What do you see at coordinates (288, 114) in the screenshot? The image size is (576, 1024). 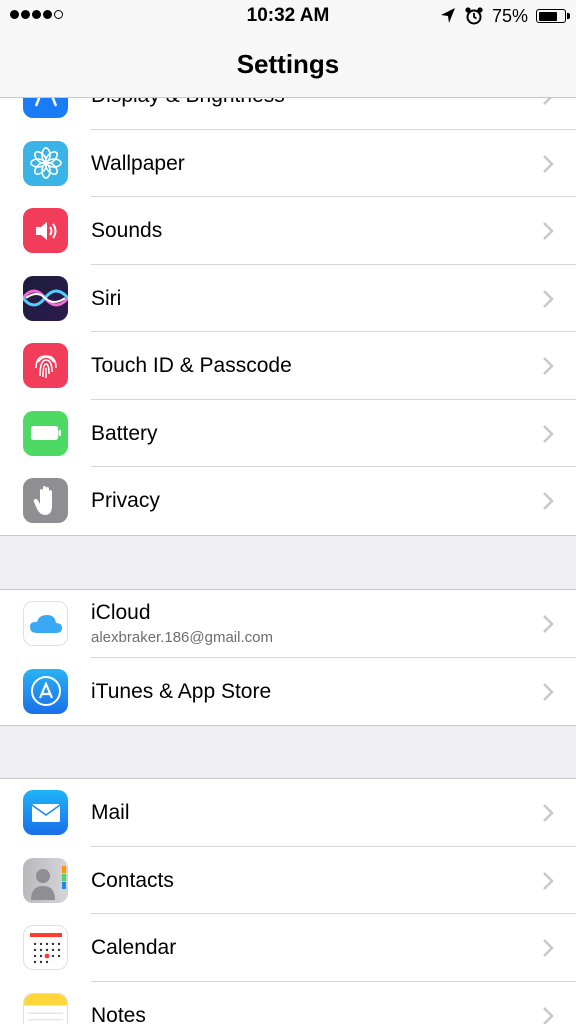 I see `settings-row-display-brightness: Display & Brightness` at bounding box center [288, 114].